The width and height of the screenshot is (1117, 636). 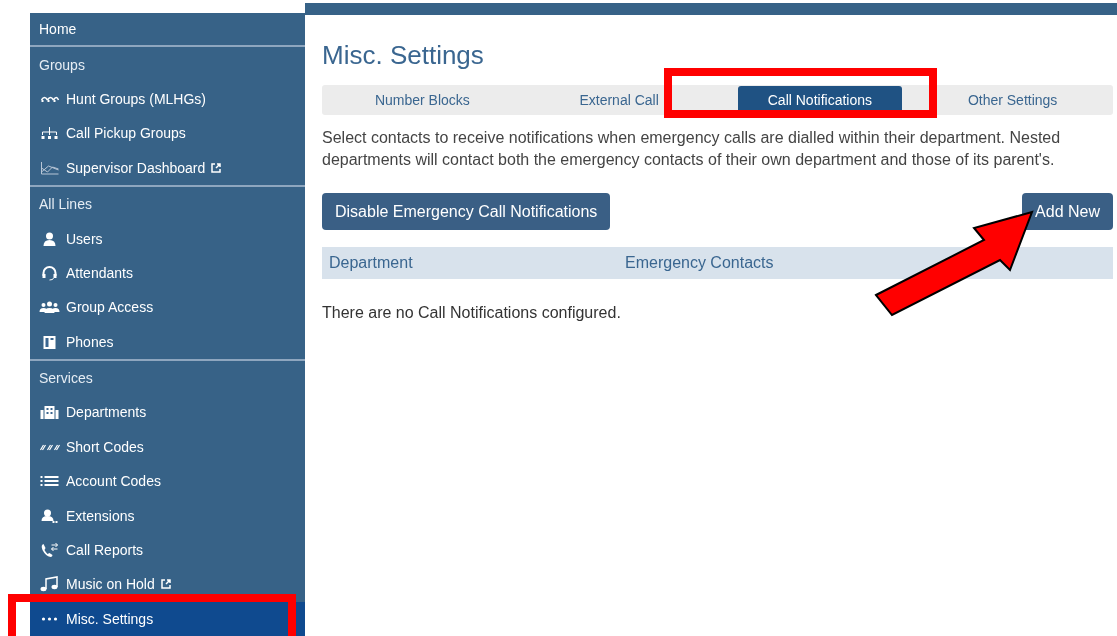 I want to click on sidebar-item: Attendants, so click(x=167, y=273).